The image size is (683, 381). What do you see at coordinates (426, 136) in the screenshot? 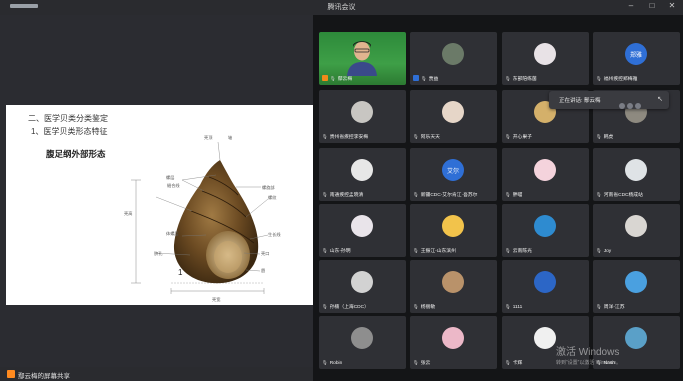
I see `participant-name: 🎙 阿乐天天` at bounding box center [426, 136].